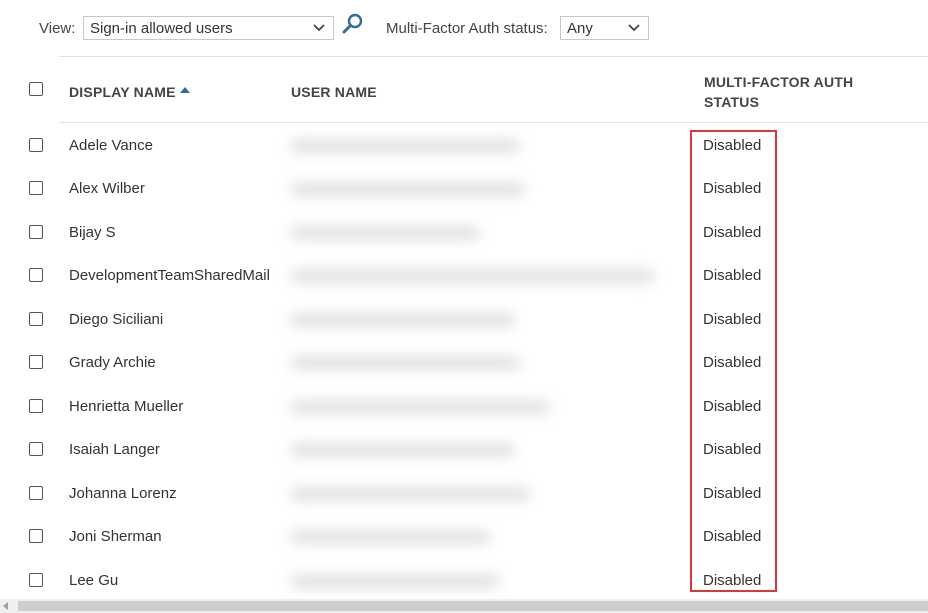  Describe the element at coordinates (111, 145) in the screenshot. I see `display-name-cell: Adele Vance` at that location.